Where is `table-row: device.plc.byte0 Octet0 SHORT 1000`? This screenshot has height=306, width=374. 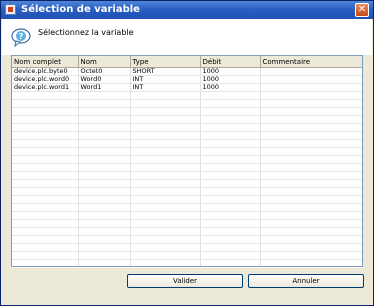 table-row: device.plc.byte0 Octet0 SHORT 1000 is located at coordinates (187, 71).